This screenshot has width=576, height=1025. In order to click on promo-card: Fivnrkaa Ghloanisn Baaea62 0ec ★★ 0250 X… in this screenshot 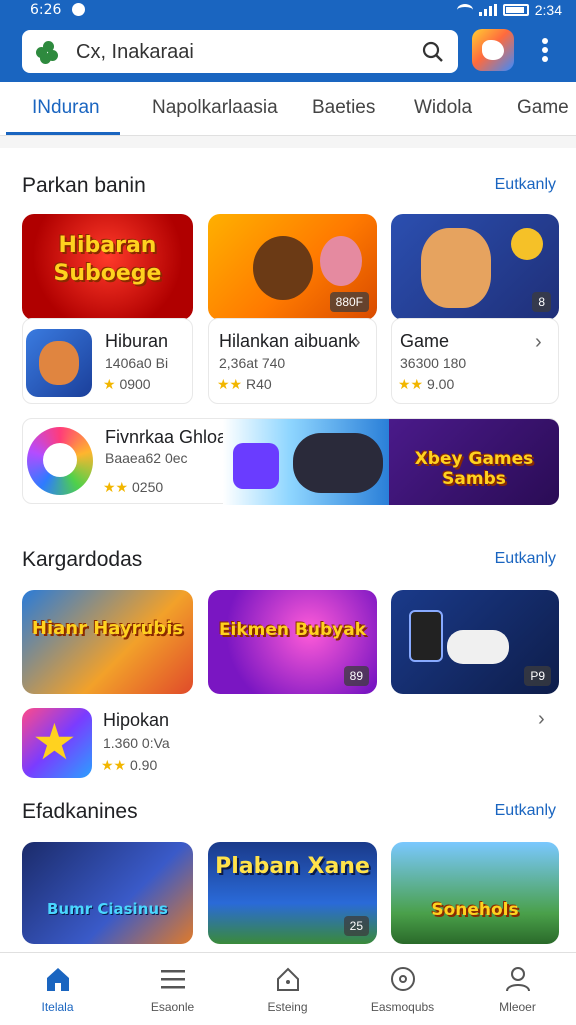, I will do `click(290, 461)`.